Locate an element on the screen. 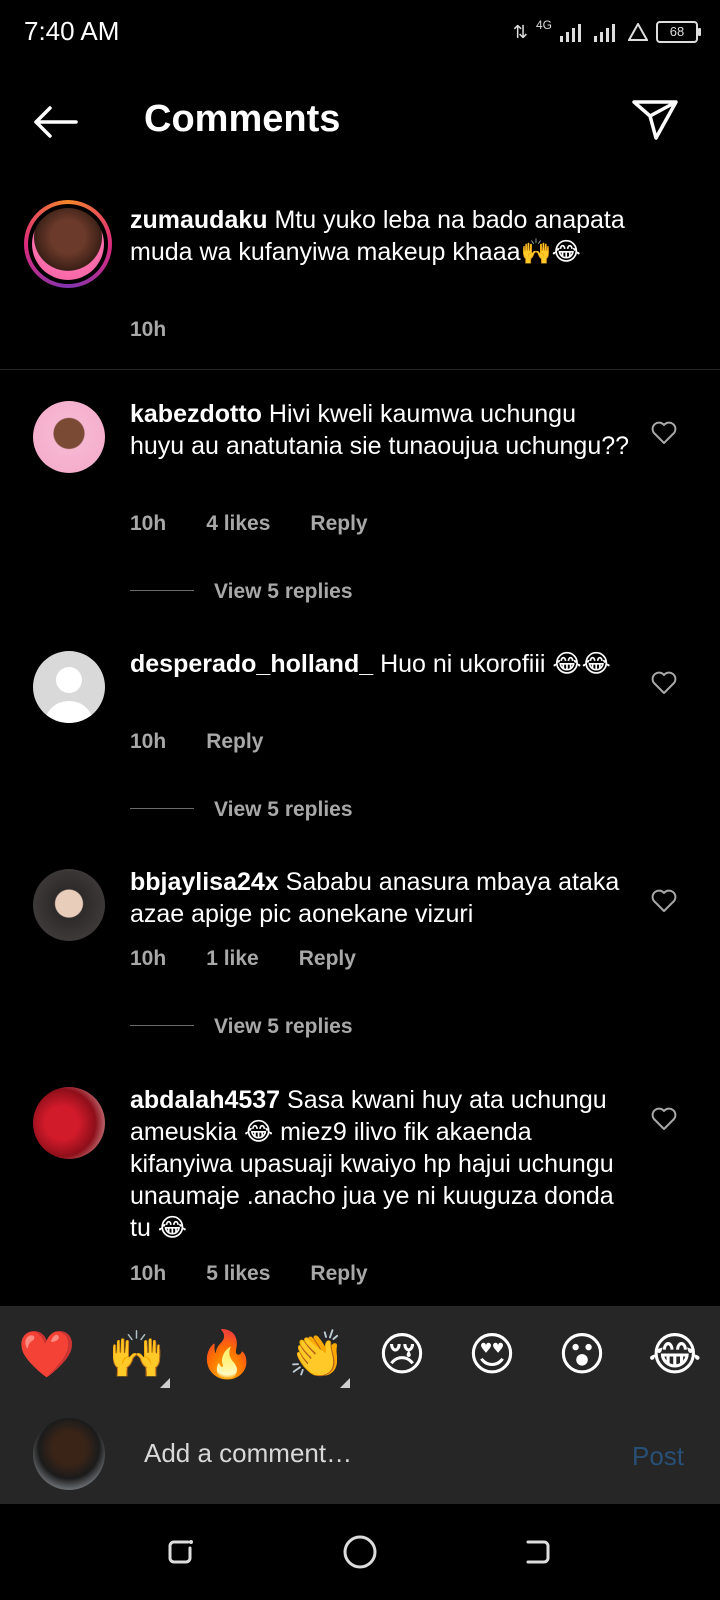 The width and height of the screenshot is (720, 1600). reaction-heart: ❤️ is located at coordinates (46, 1354).